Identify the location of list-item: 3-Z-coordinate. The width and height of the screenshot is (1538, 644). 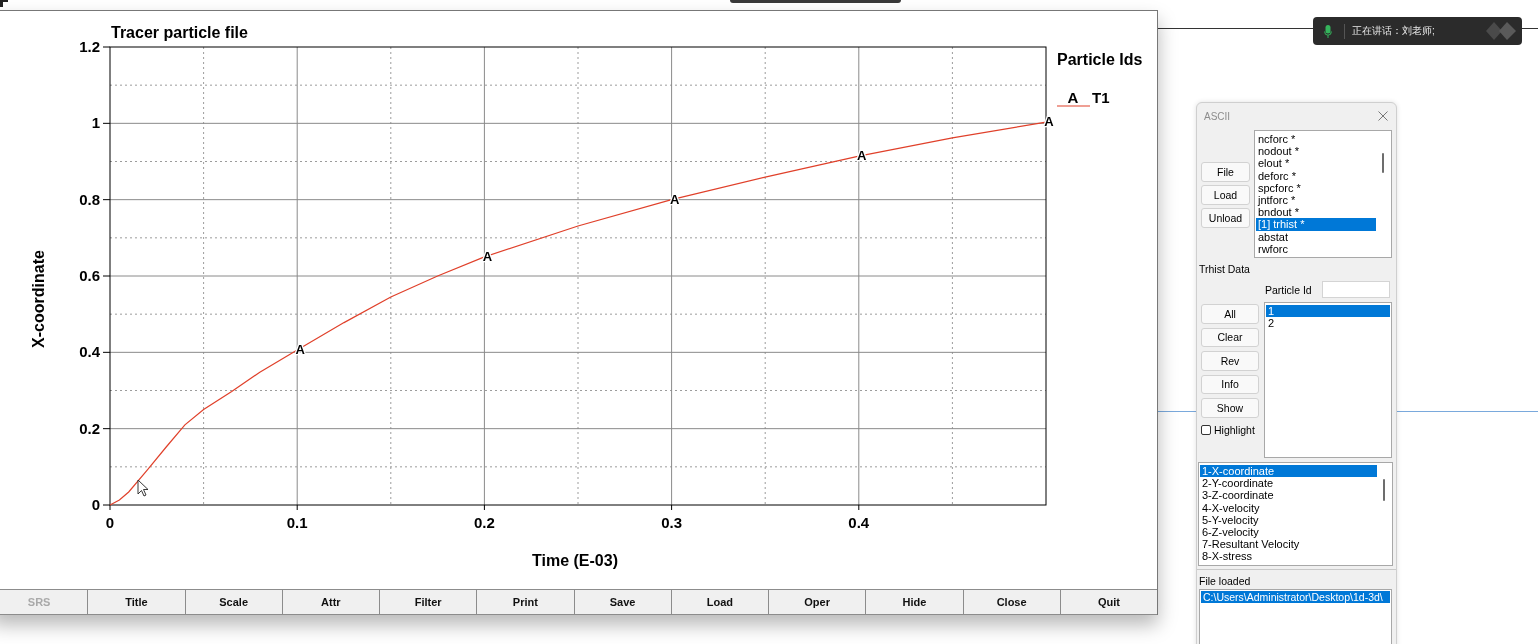
(1288, 495).